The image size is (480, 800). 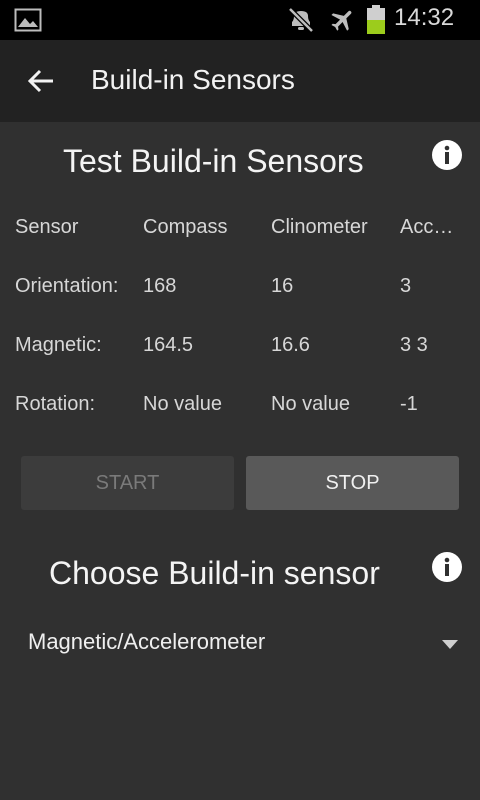 I want to click on header-compass: Compass, so click(x=185, y=227).